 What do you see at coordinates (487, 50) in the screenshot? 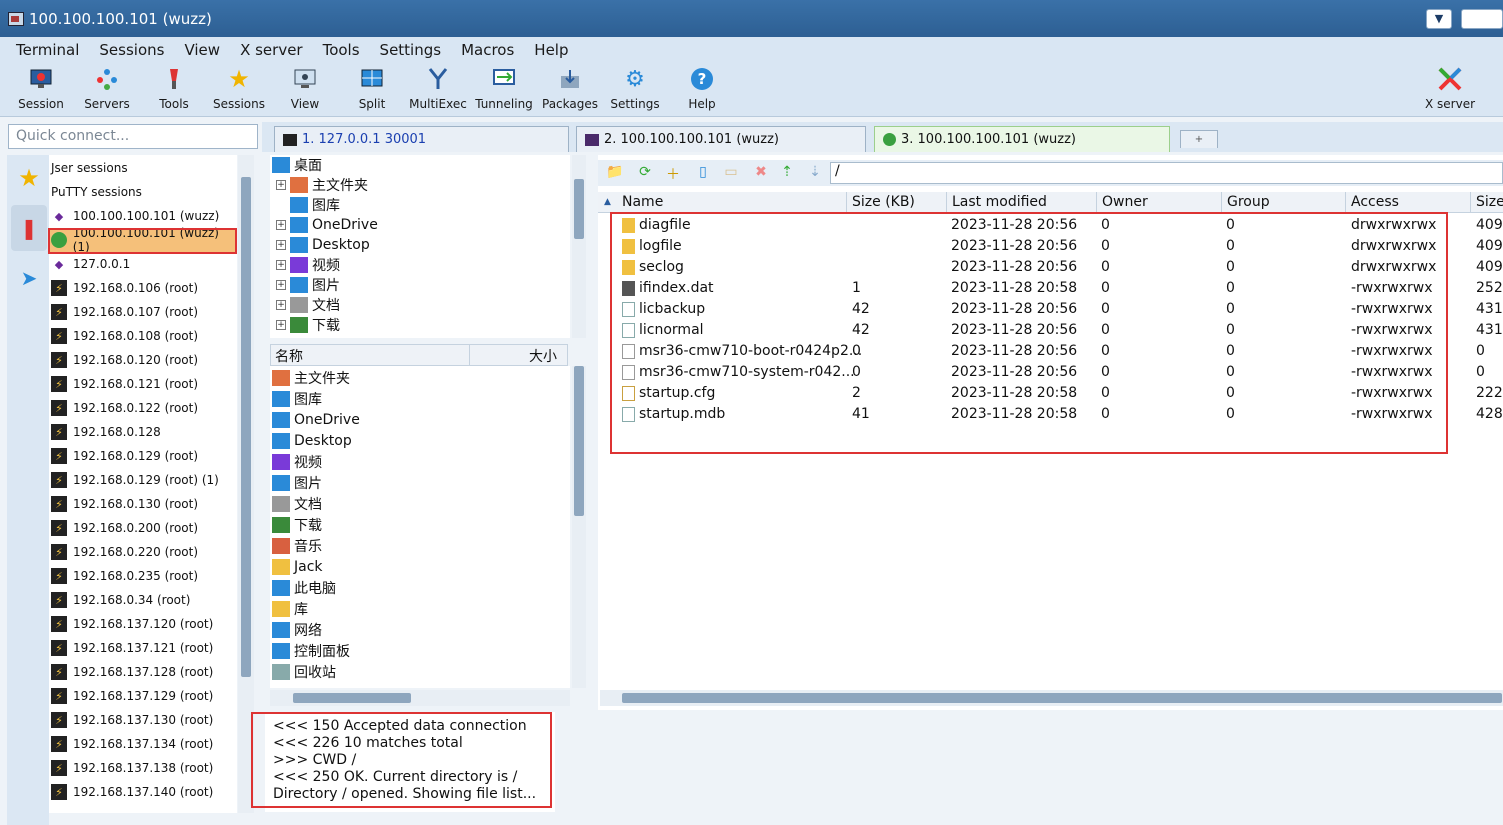
I see `menu-macros: Macros` at bounding box center [487, 50].